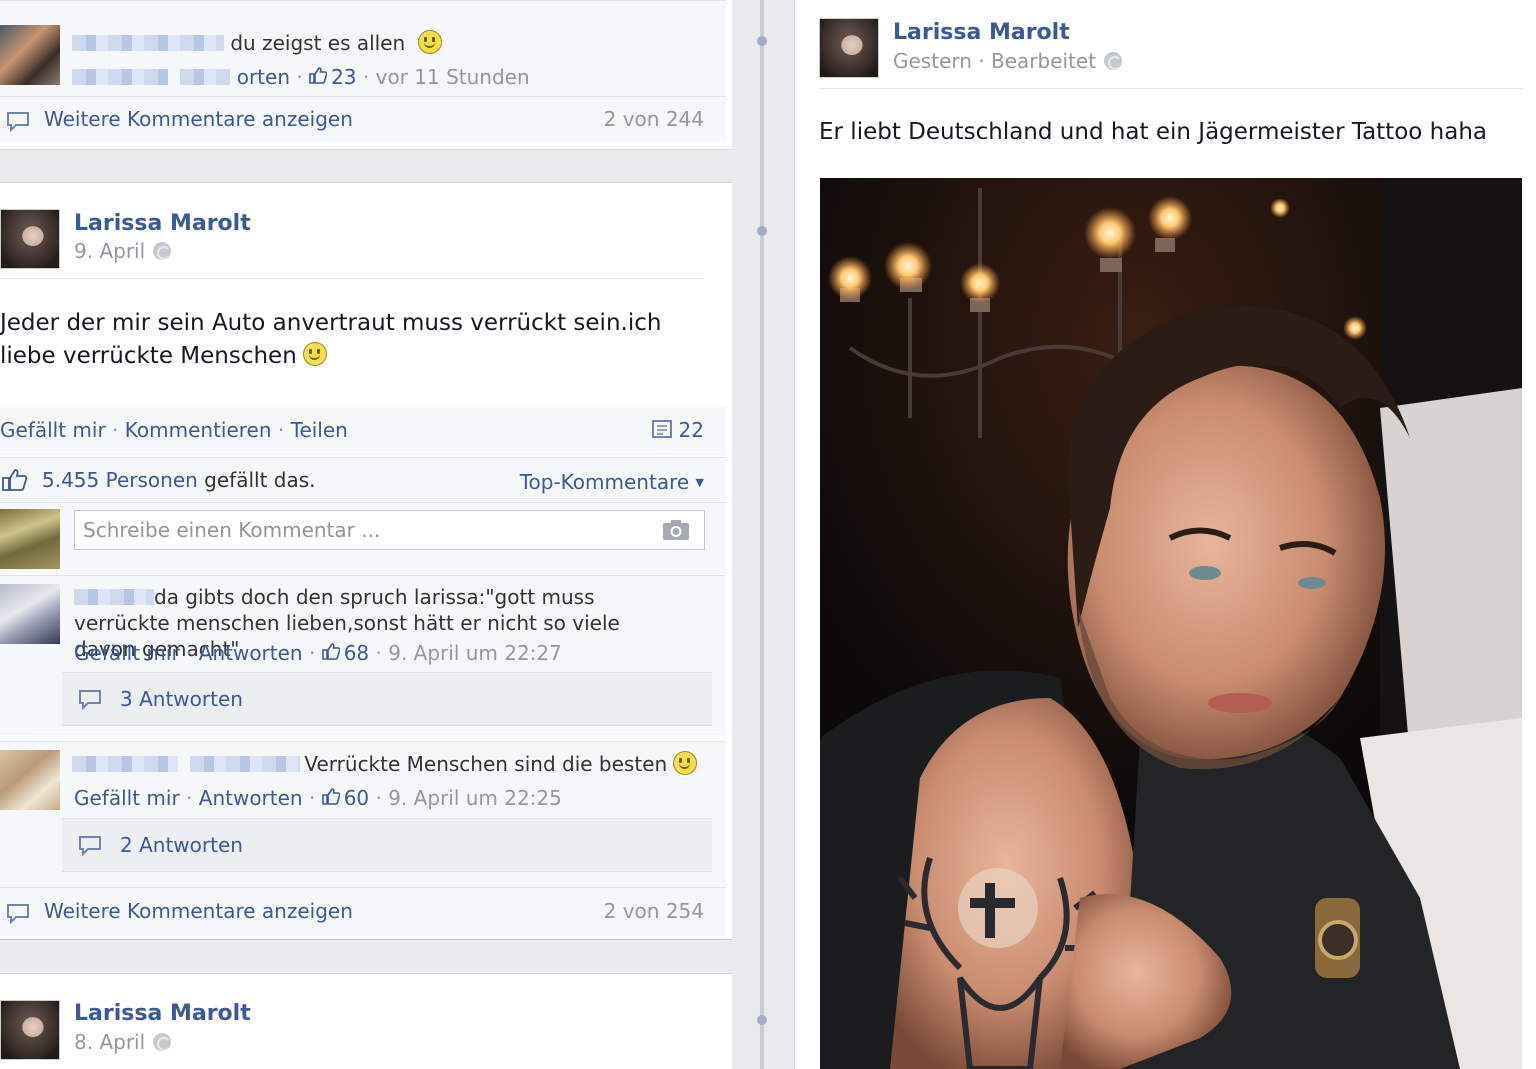  What do you see at coordinates (387, 845) in the screenshot?
I see `replies-row: 2 Antworten` at bounding box center [387, 845].